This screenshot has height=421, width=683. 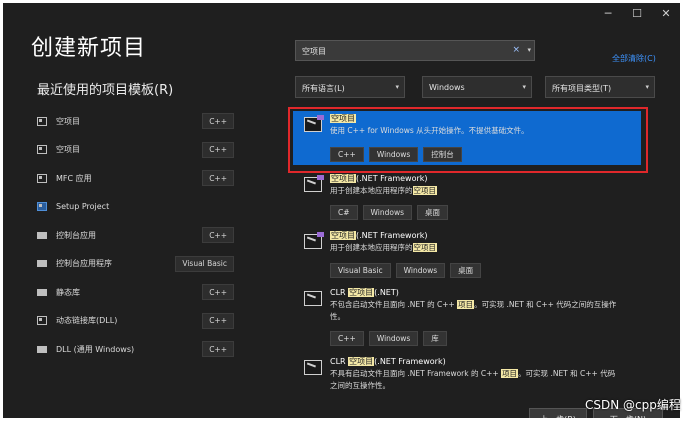 What do you see at coordinates (435, 338) in the screenshot?
I see `tag: 库` at bounding box center [435, 338].